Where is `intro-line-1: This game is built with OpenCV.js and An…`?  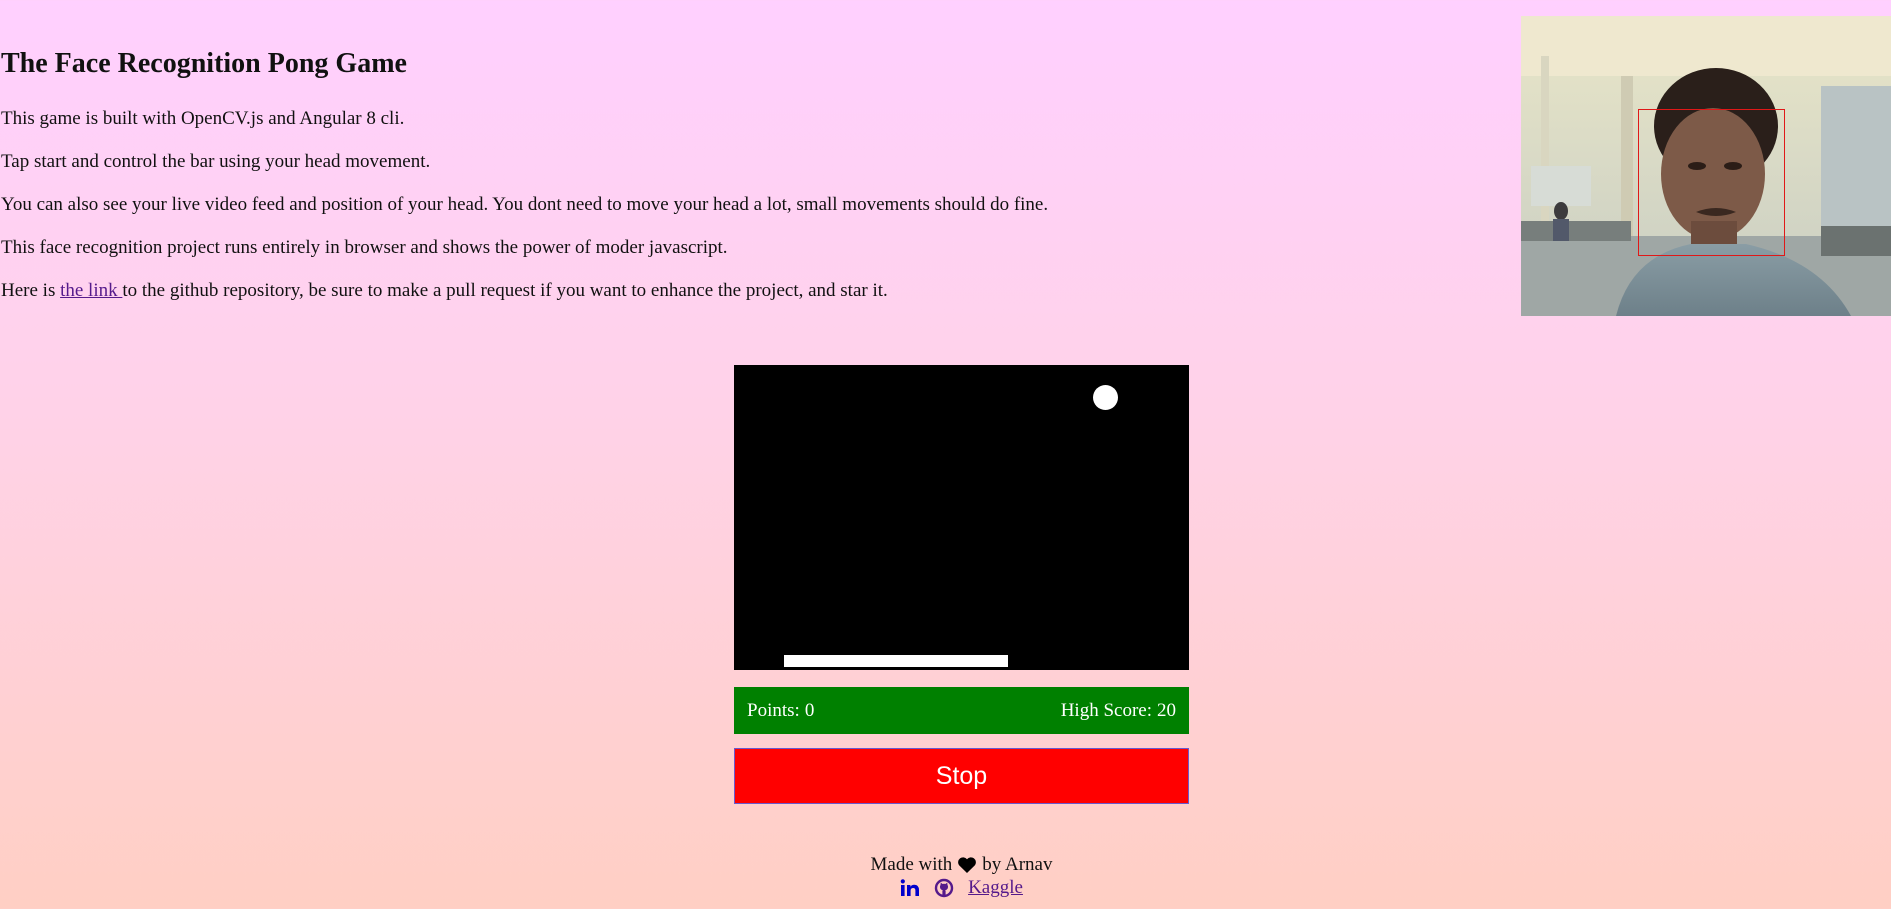
intro-line-1: This game is built with OpenCV.js and An… is located at coordinates (203, 118).